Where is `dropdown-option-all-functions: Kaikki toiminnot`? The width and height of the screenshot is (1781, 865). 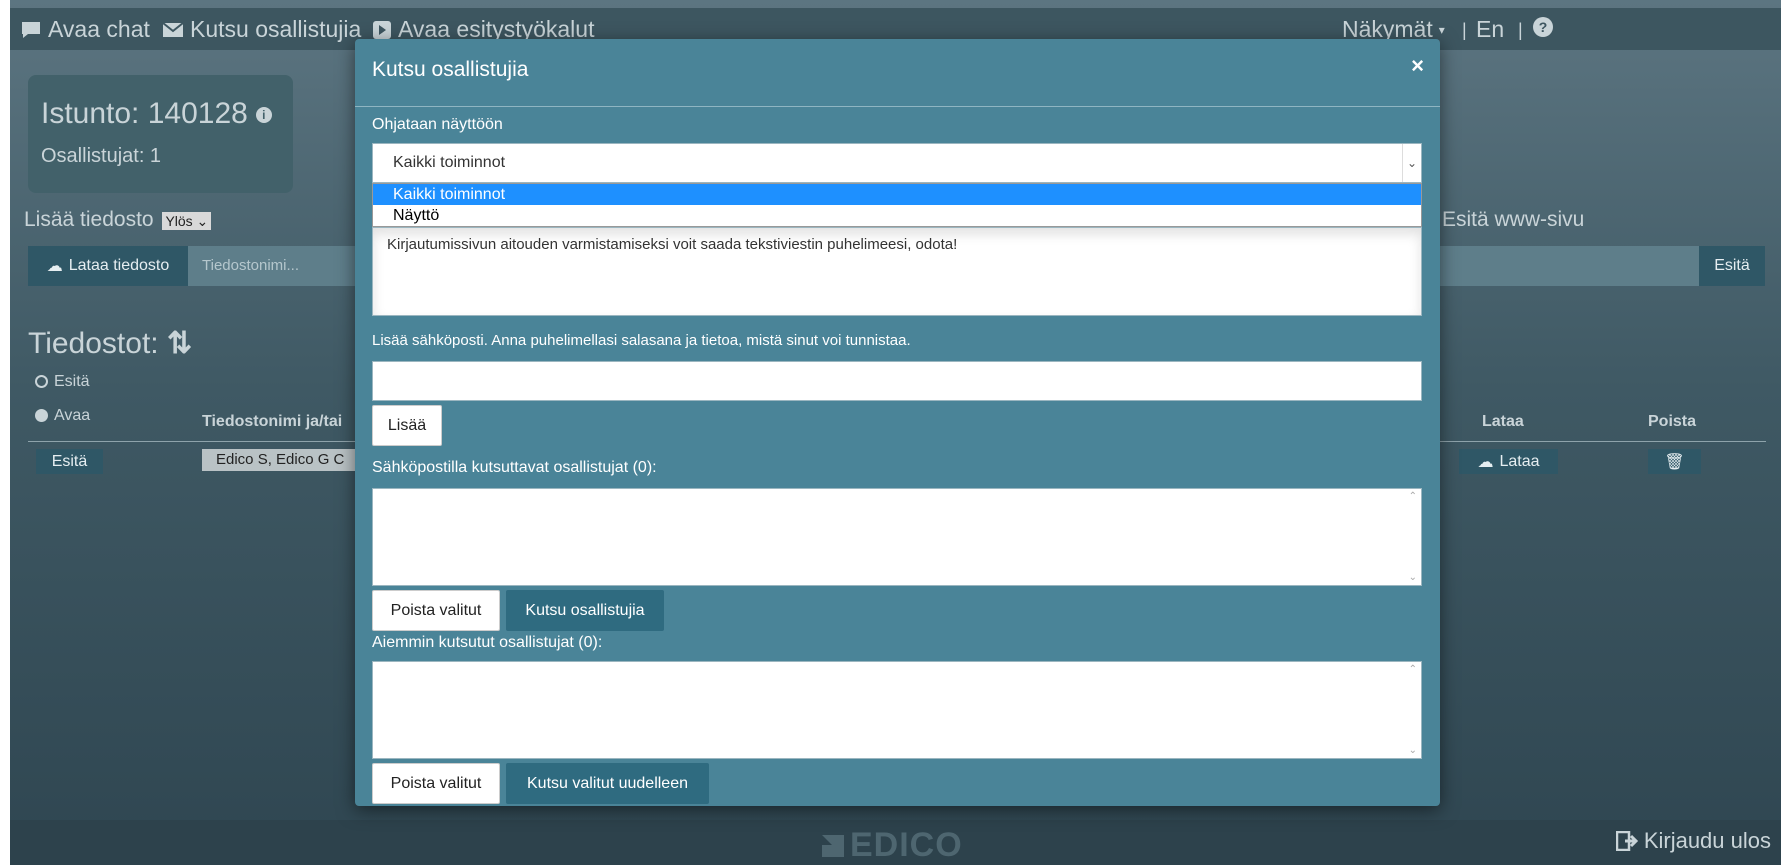 dropdown-option-all-functions: Kaikki toiminnot is located at coordinates (897, 194).